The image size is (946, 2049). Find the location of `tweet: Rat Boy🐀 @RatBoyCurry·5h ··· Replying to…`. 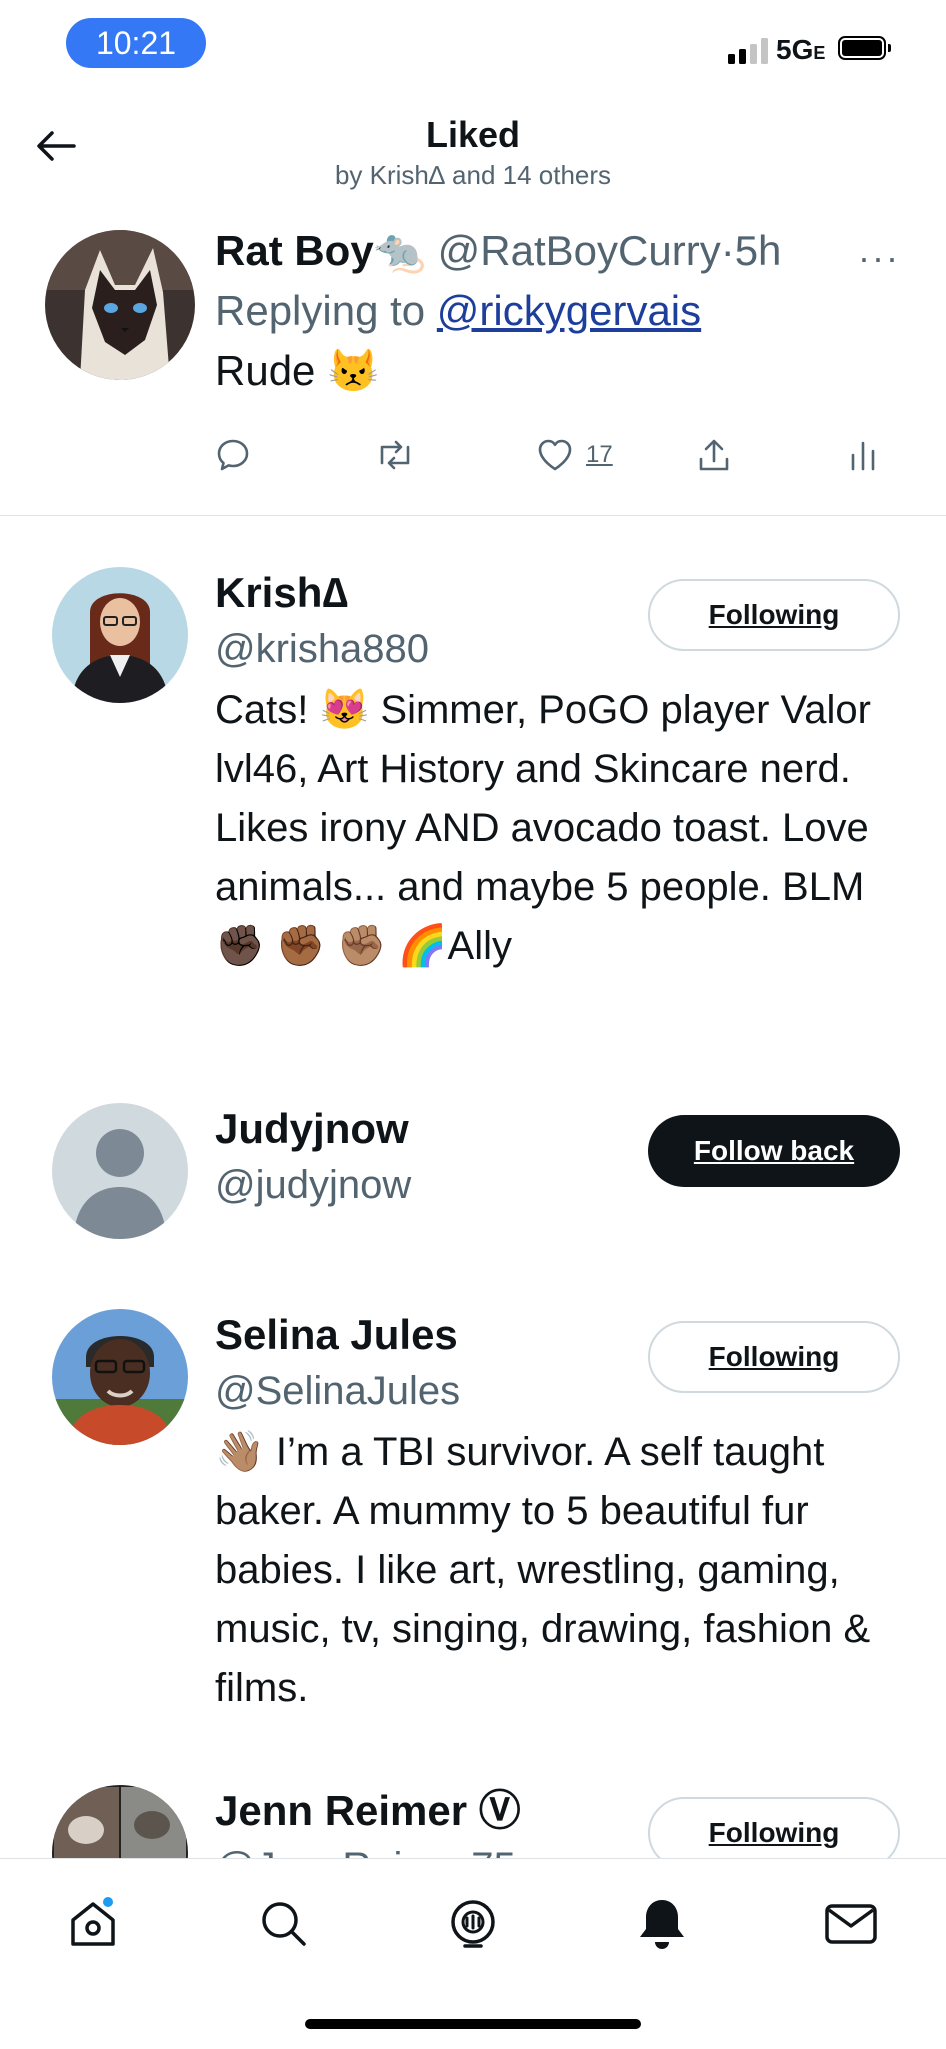

tweet: Rat Boy🐀 @RatBoyCurry·5h ··· Replying to… is located at coordinates (473, 370).